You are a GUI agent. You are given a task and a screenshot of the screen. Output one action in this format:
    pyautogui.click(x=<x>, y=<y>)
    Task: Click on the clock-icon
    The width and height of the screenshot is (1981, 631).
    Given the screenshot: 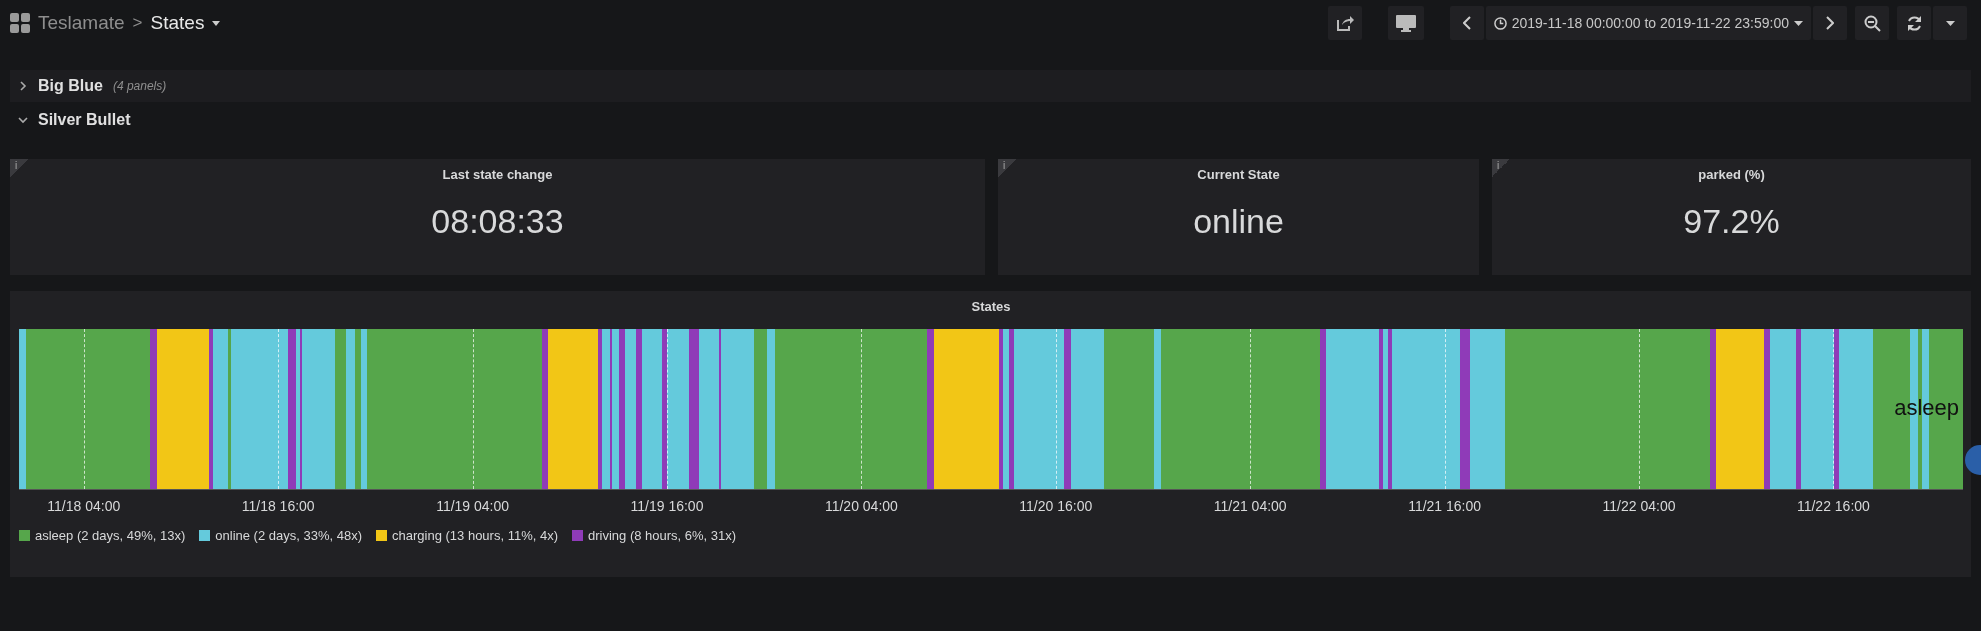 What is the action you would take?
    pyautogui.click(x=1500, y=23)
    